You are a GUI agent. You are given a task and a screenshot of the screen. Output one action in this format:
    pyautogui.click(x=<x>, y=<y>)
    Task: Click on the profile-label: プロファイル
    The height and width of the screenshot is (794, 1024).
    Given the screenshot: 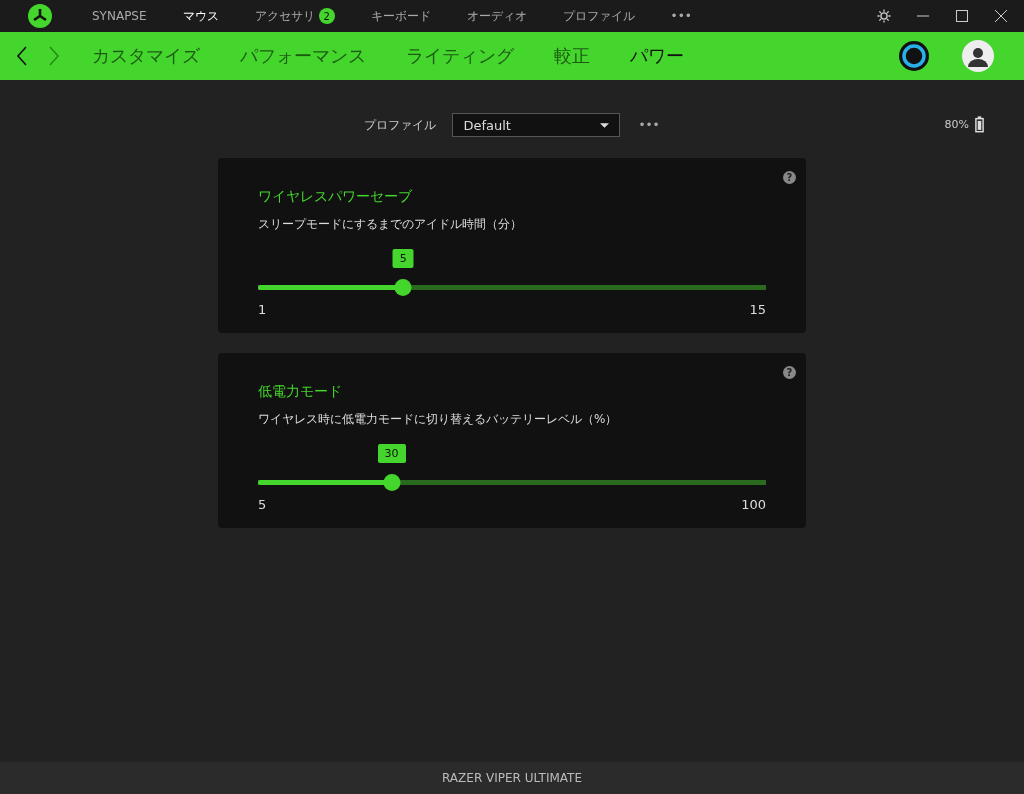 What is the action you would take?
    pyautogui.click(x=400, y=125)
    